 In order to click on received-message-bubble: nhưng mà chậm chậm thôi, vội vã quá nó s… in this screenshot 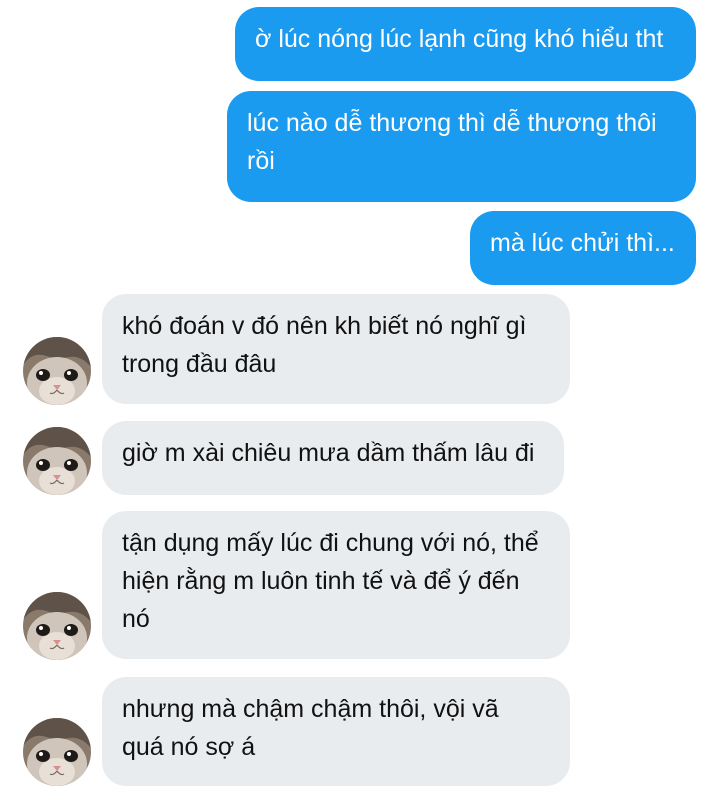, I will do `click(336, 731)`.